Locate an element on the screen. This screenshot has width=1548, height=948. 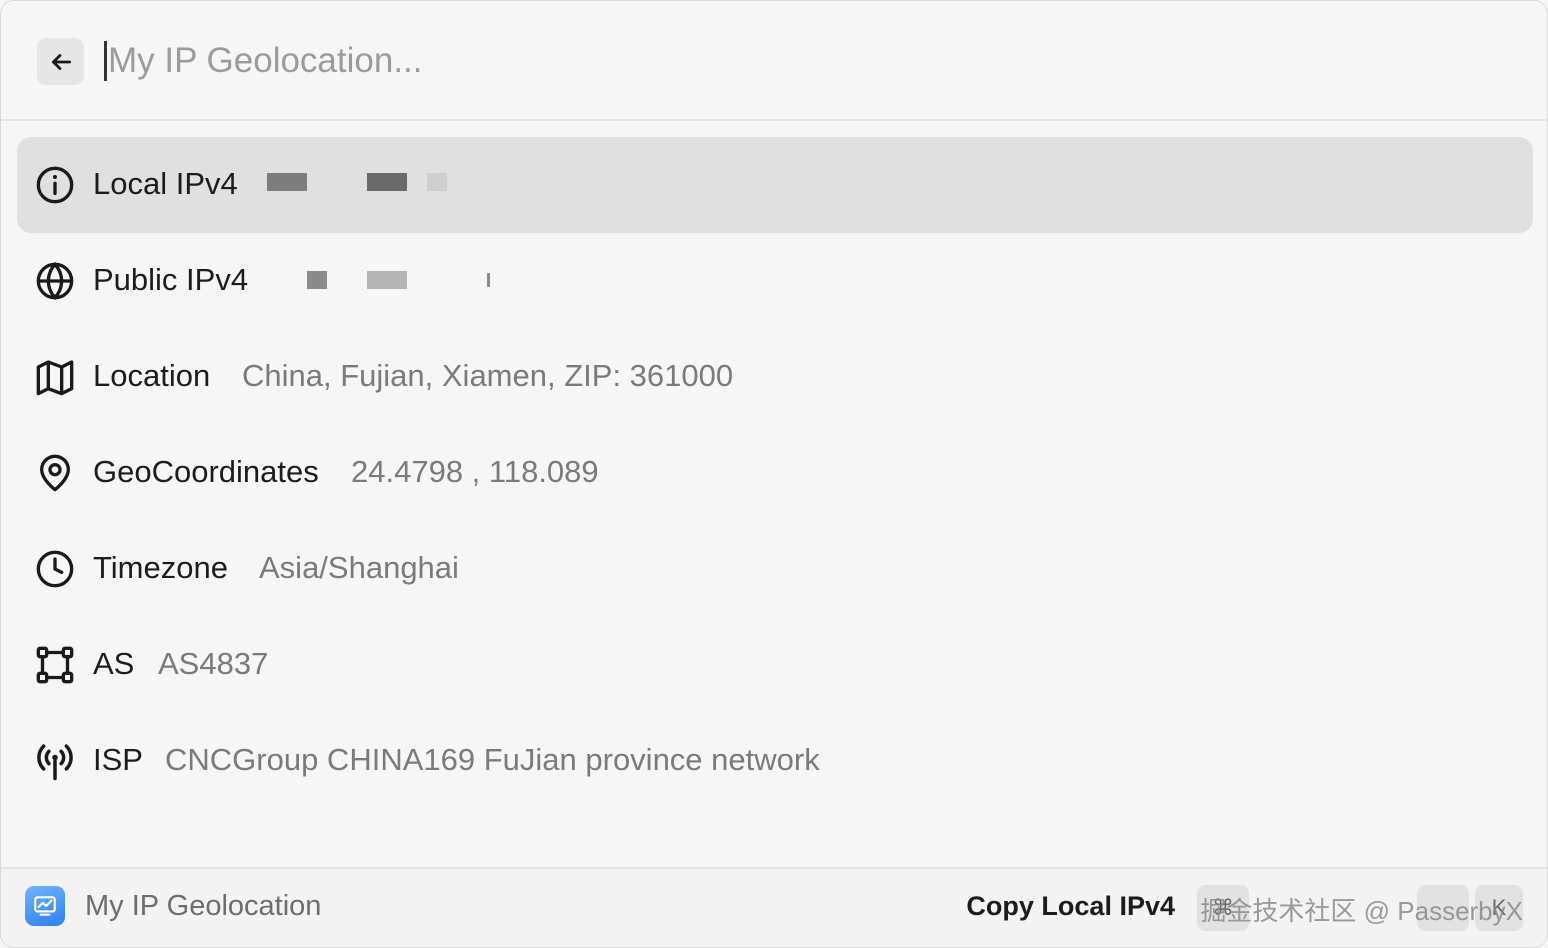
row-label: Timezone is located at coordinates (160, 567).